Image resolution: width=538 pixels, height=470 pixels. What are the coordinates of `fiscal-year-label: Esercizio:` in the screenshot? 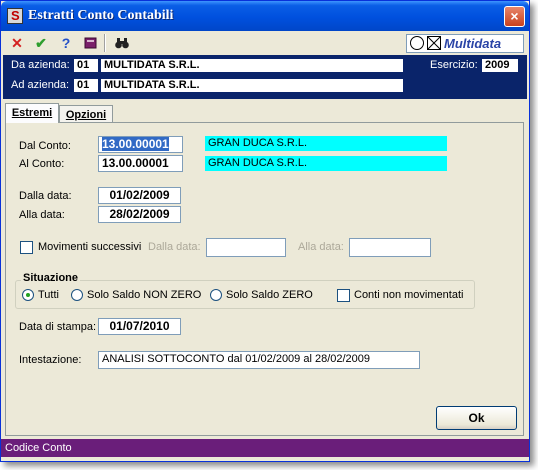 It's located at (454, 65).